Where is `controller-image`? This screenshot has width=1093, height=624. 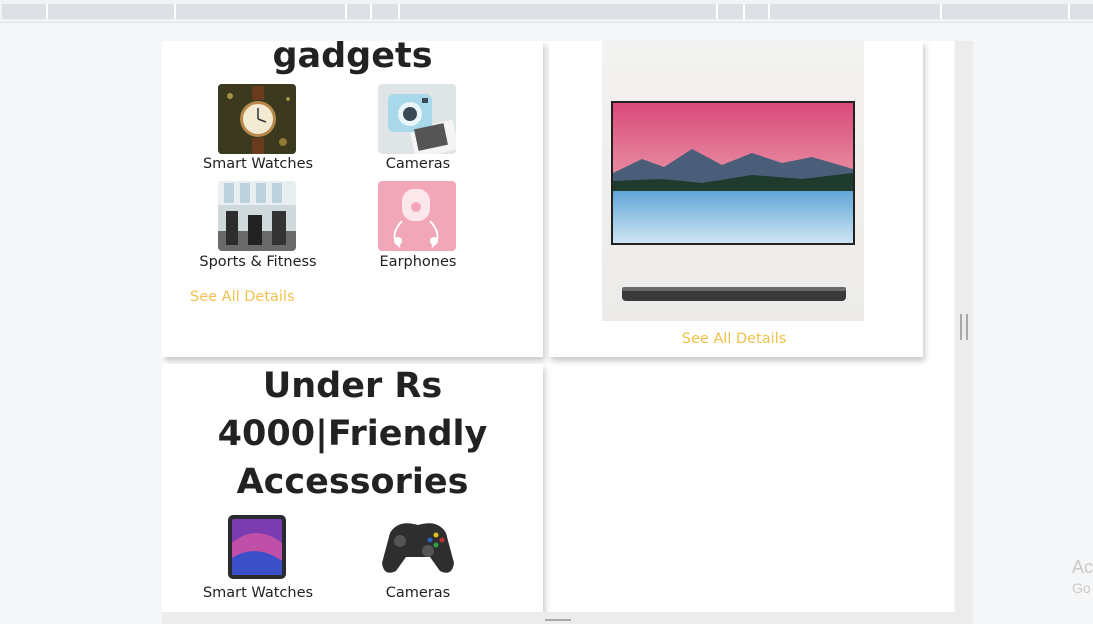 controller-image is located at coordinates (417, 547).